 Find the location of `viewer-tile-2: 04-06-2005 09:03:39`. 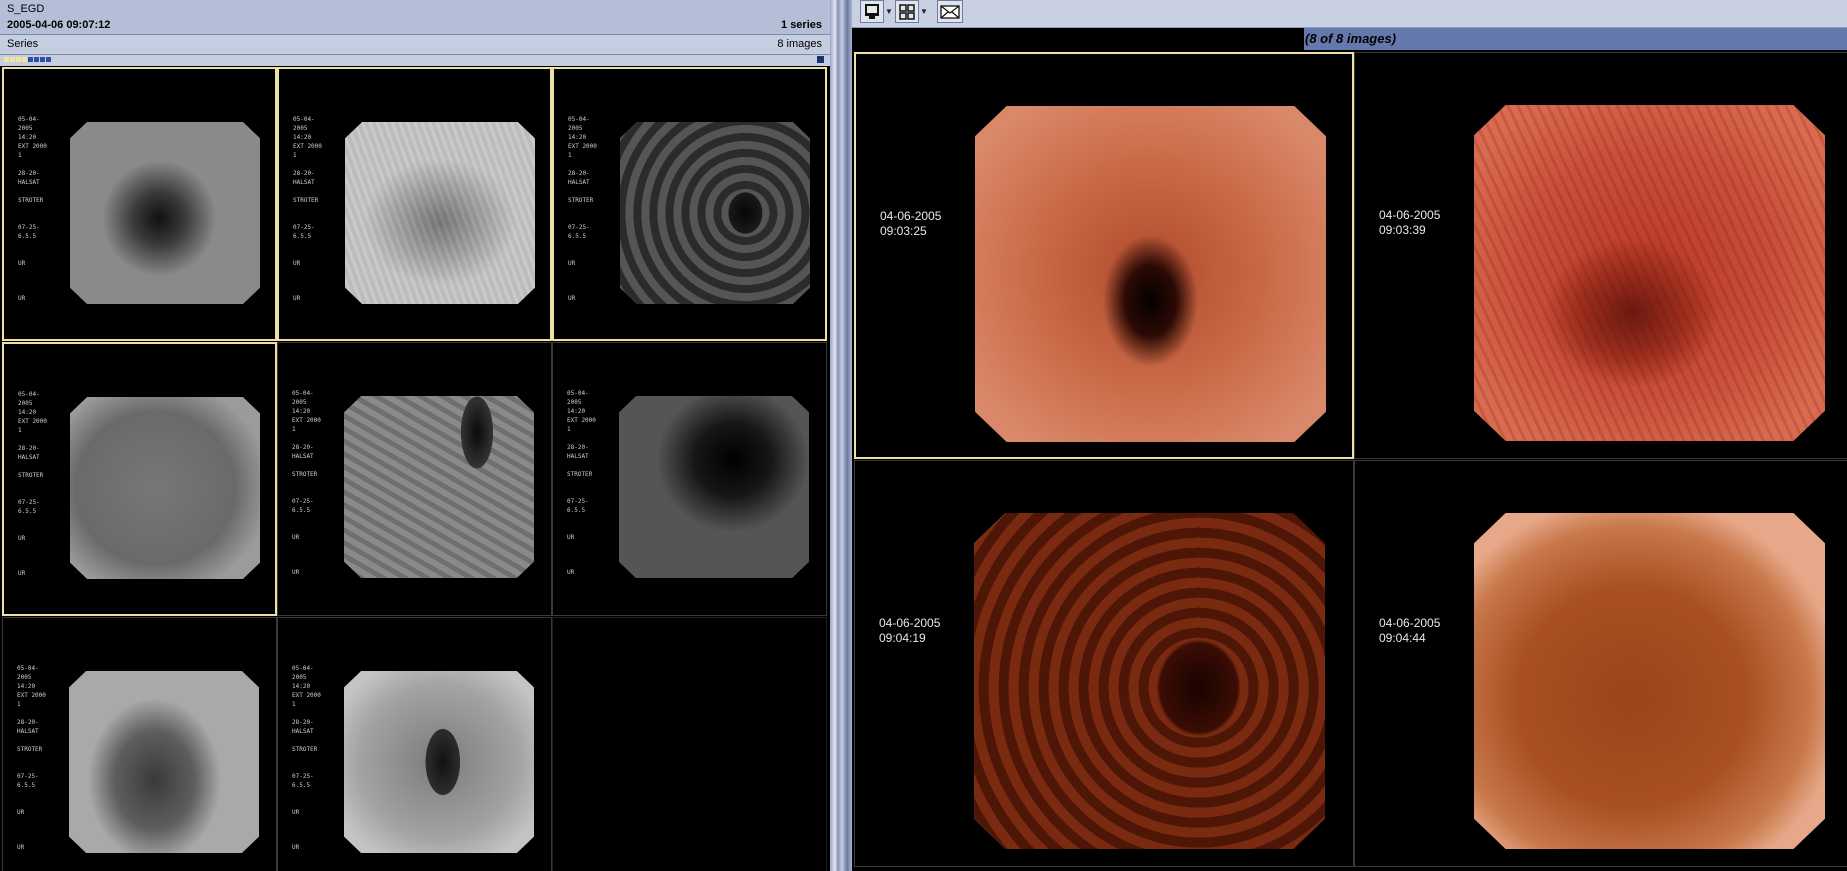

viewer-tile-2: 04-06-2005 09:03:39 is located at coordinates (1600, 255).